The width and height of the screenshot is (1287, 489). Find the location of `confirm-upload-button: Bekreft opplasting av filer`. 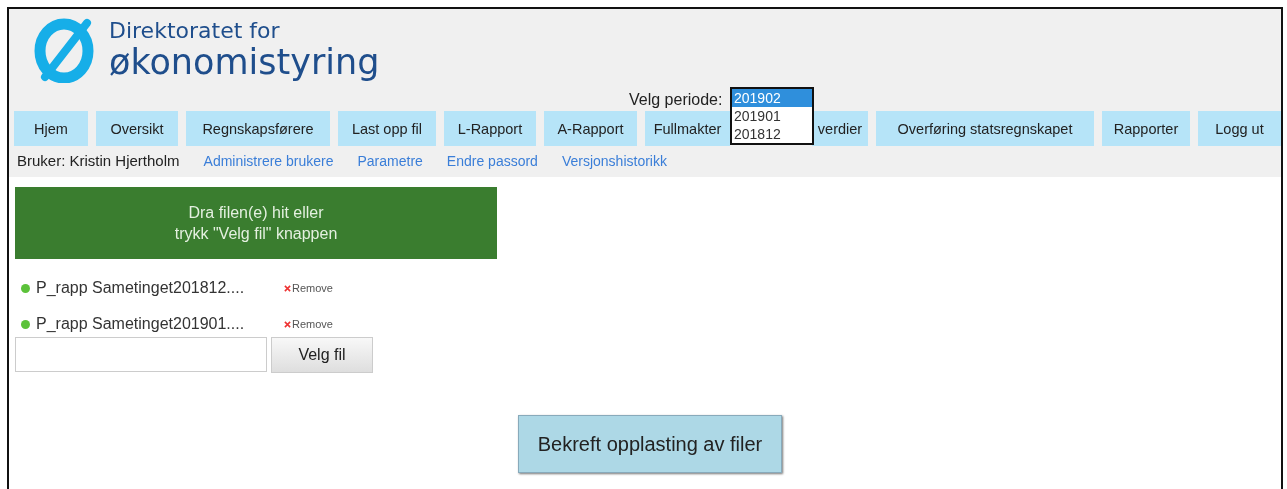

confirm-upload-button: Bekreft opplasting av filer is located at coordinates (650, 444).